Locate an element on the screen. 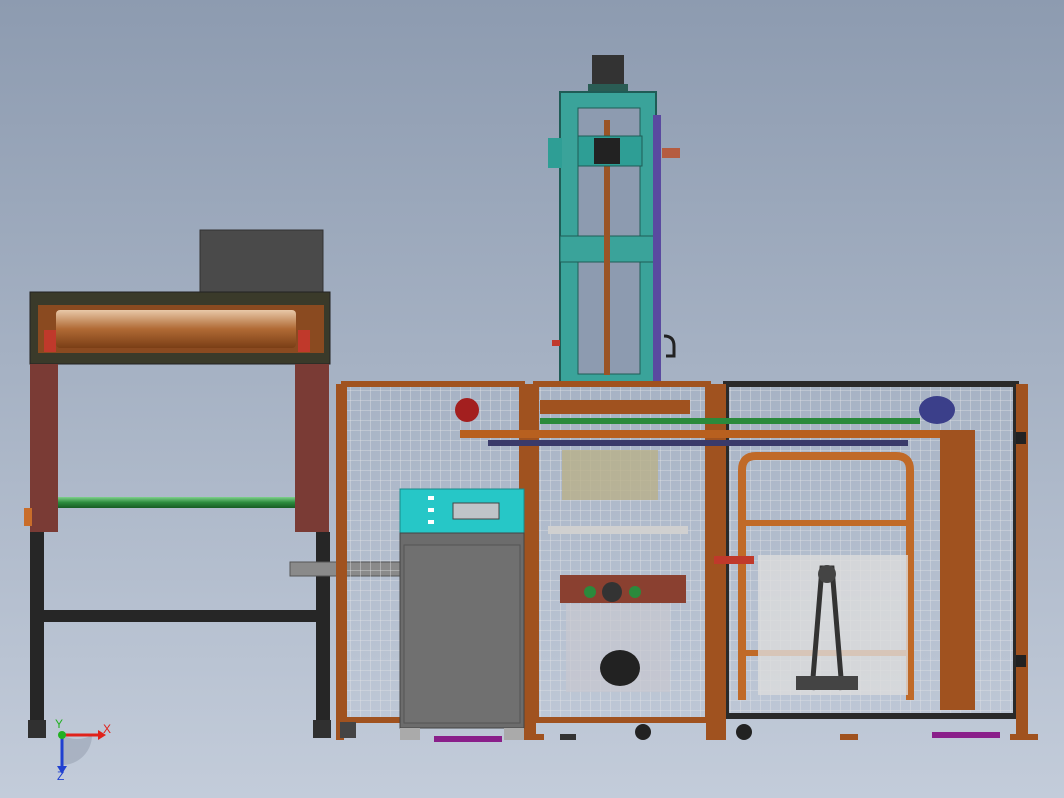  right-leg-brown is located at coordinates (312, 448).